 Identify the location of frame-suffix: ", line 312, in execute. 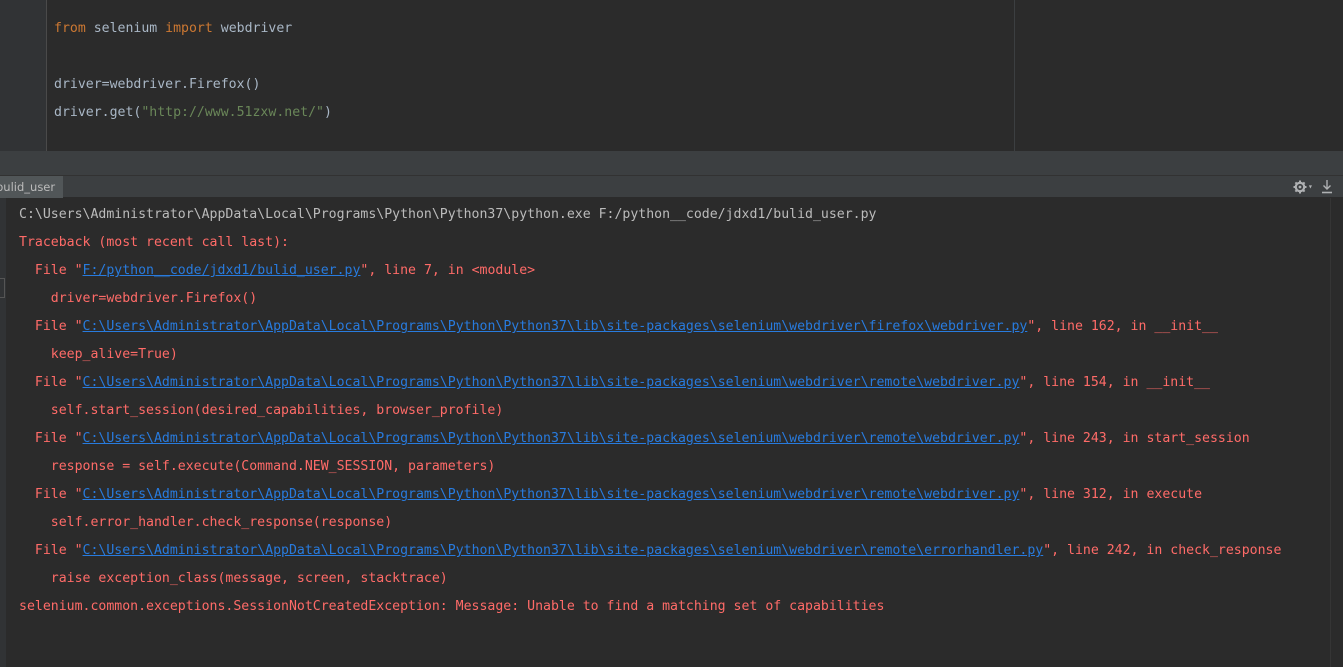
(1111, 494).